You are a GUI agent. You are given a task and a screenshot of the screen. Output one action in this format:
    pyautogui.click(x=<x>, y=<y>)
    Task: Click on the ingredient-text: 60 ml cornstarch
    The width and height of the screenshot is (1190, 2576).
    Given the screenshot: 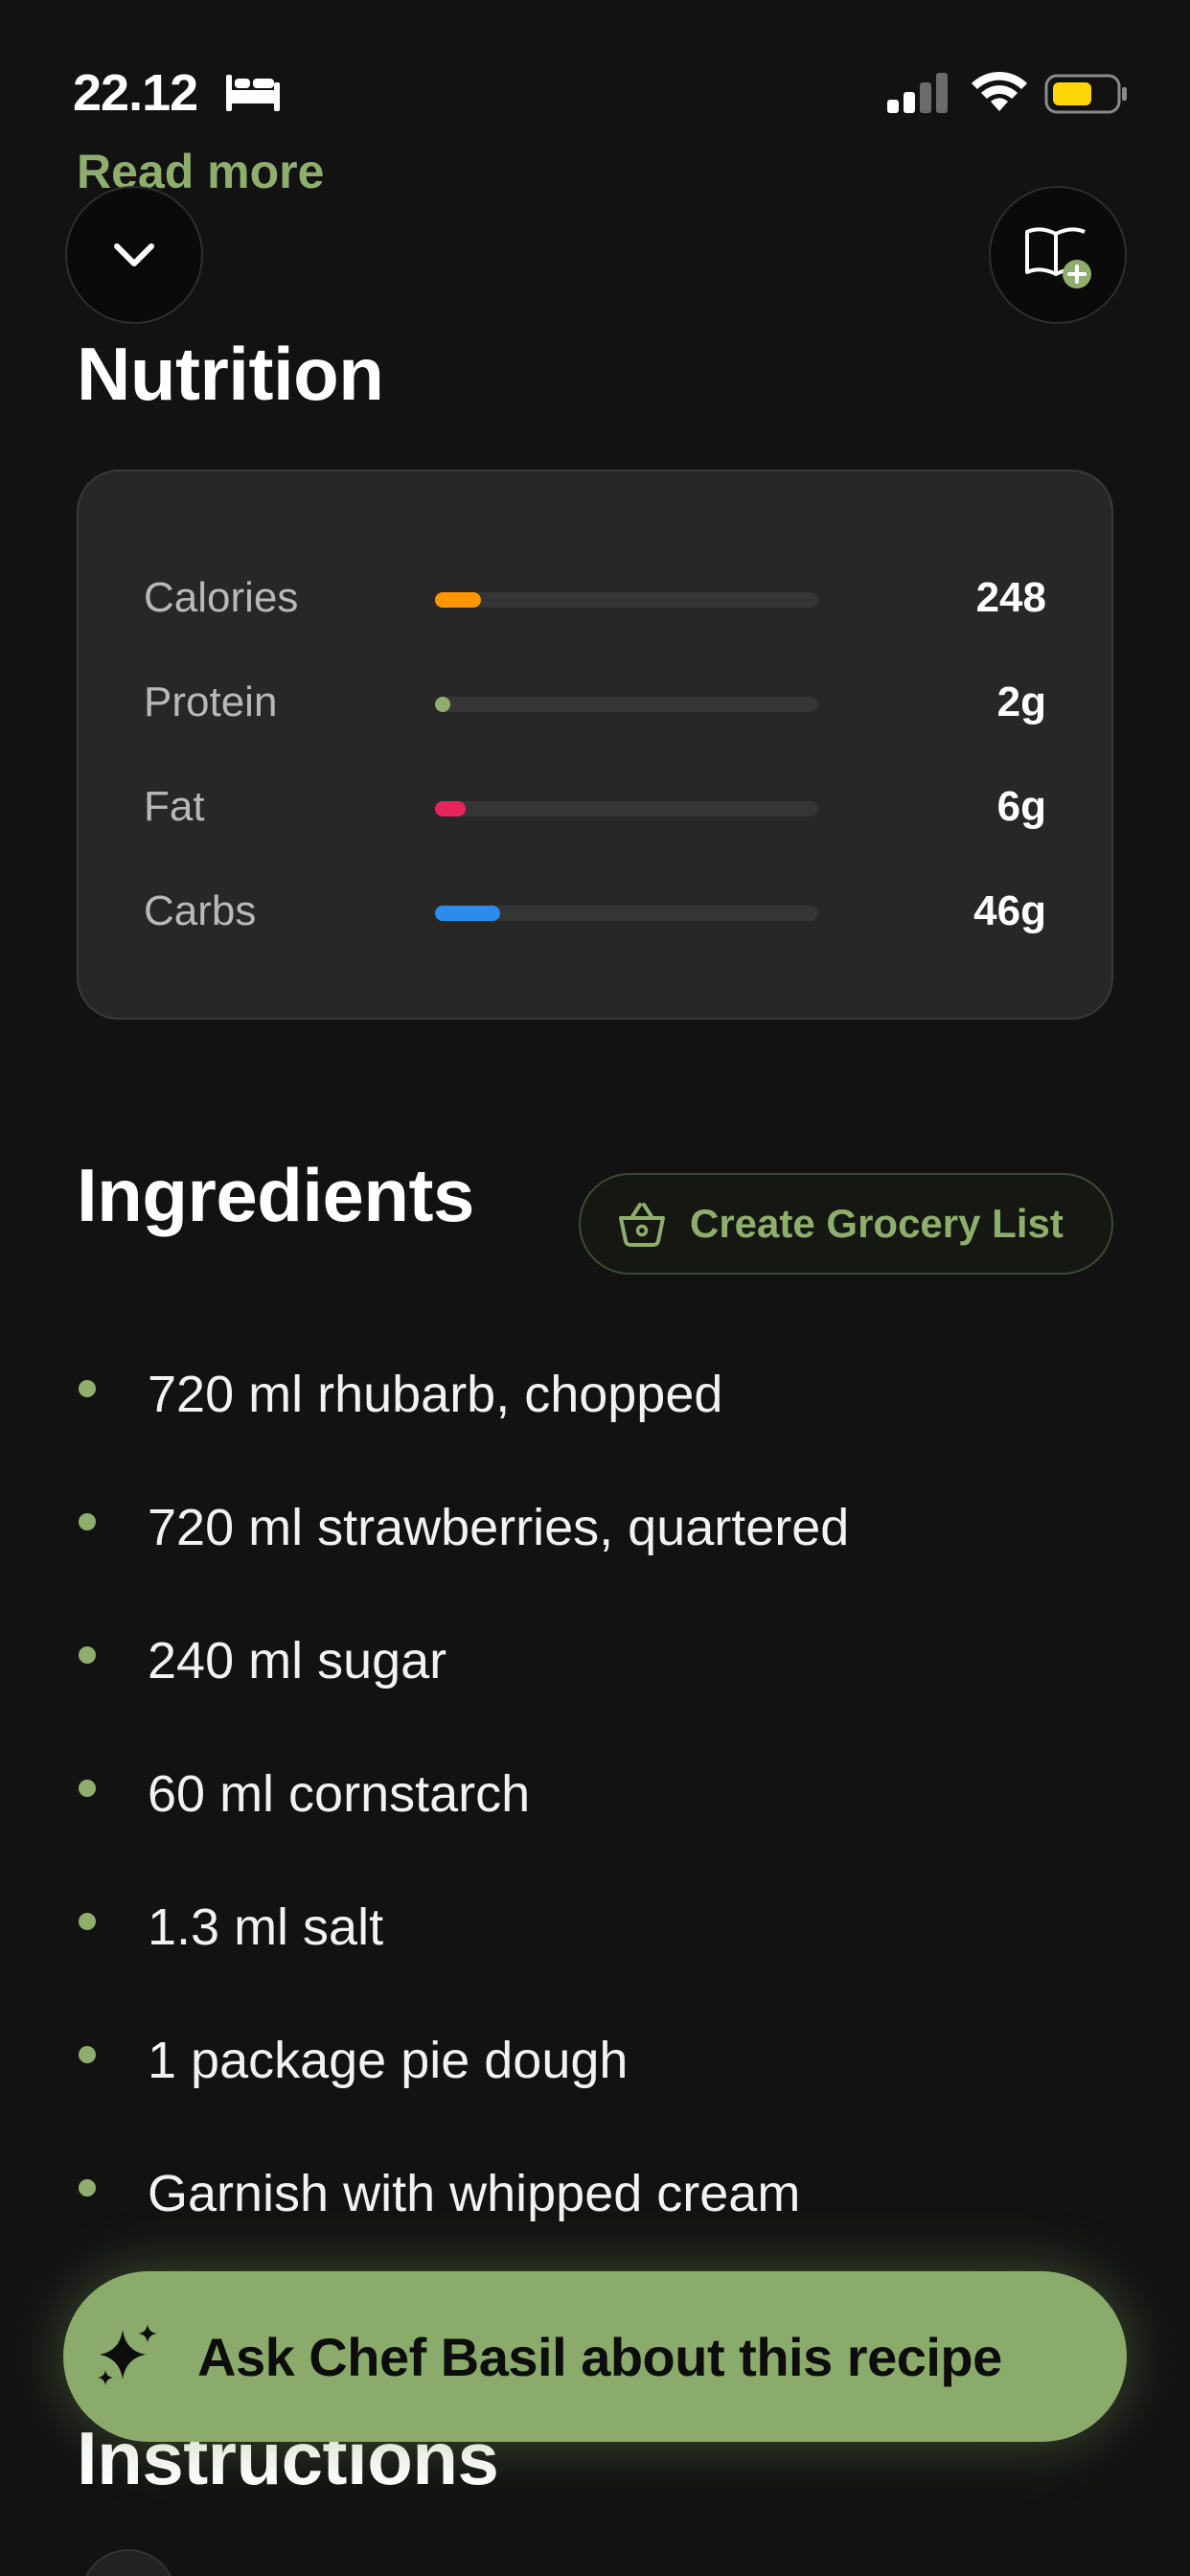 What is the action you would take?
    pyautogui.click(x=340, y=1794)
    